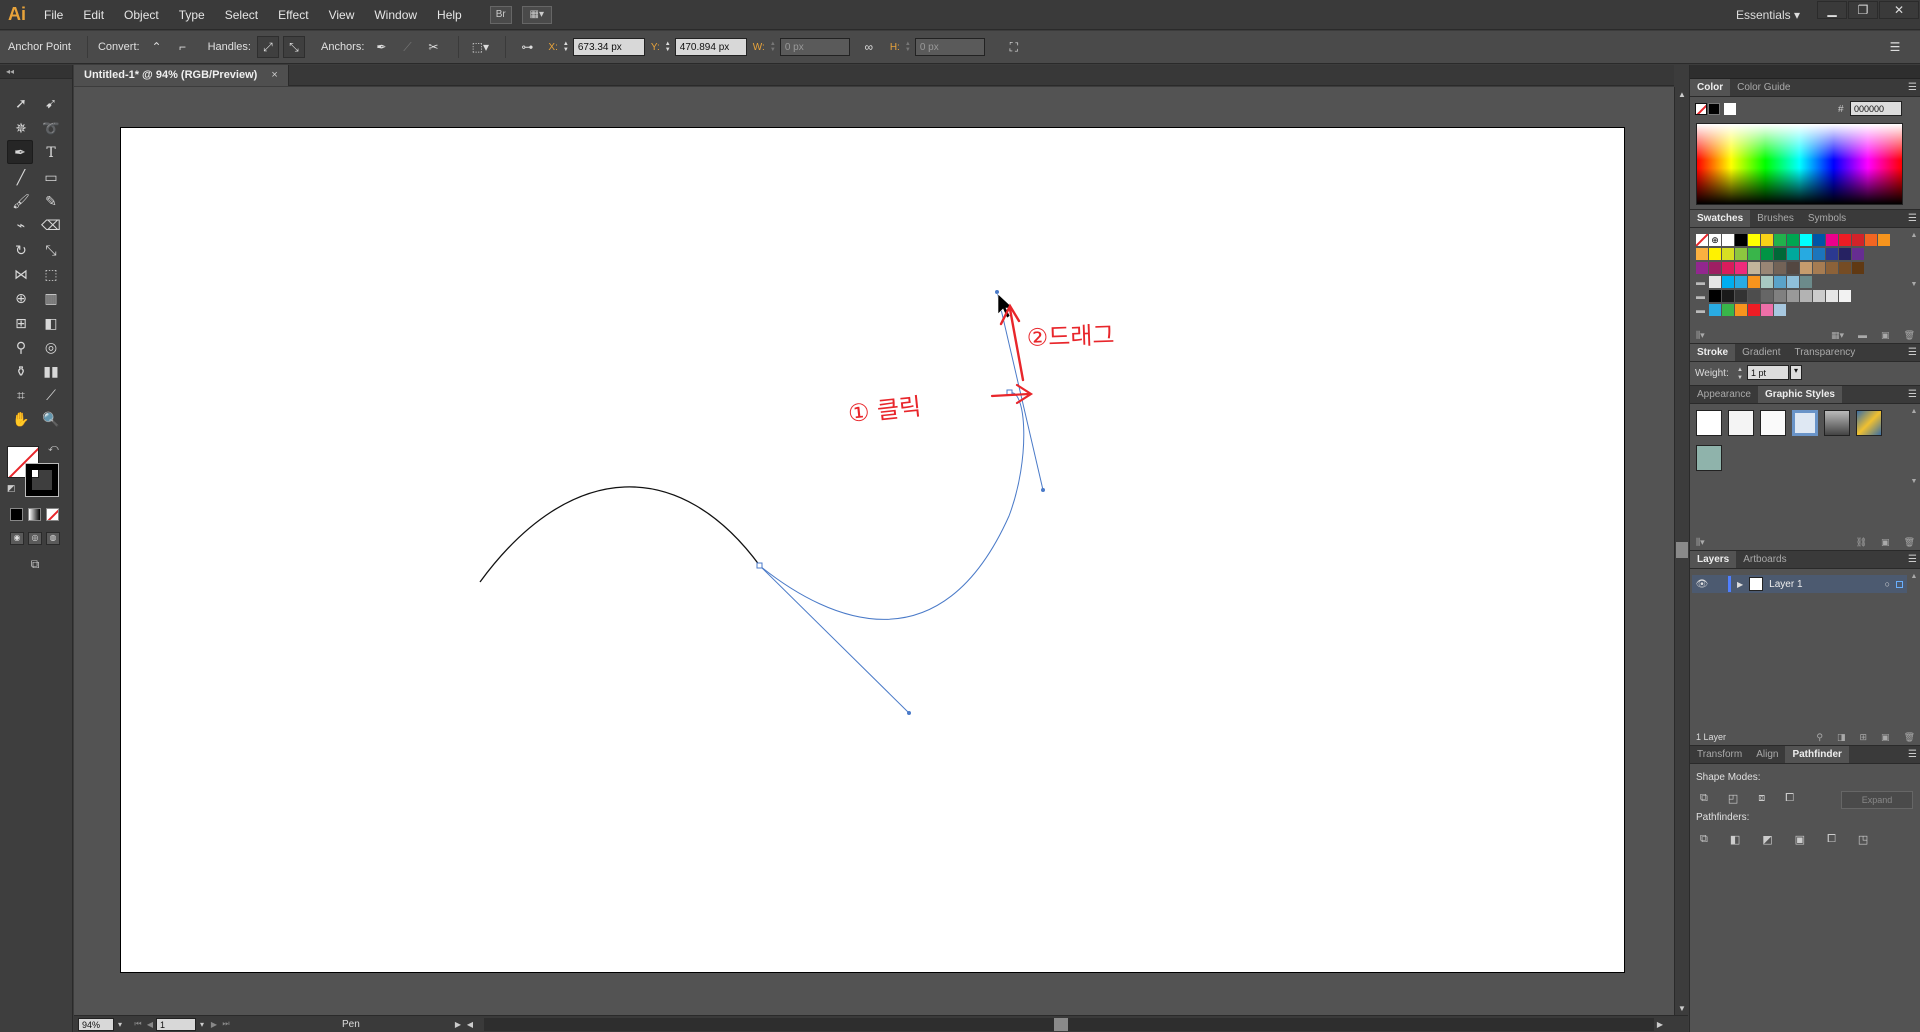  Describe the element at coordinates (773, 47) in the screenshot. I see `w-stepper: ▲ ▼` at that location.